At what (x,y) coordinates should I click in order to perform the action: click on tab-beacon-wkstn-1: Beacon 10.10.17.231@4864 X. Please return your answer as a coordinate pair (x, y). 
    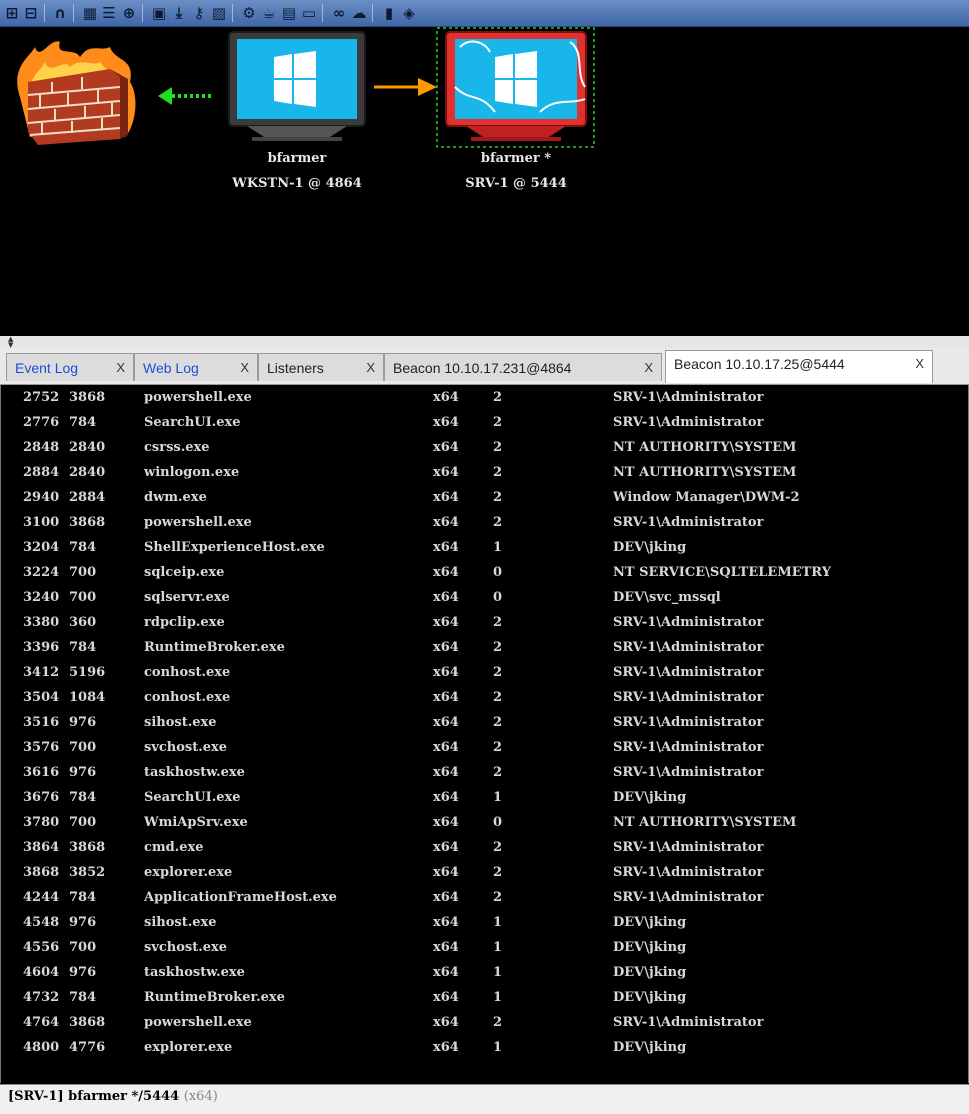
    Looking at the image, I should click on (523, 367).